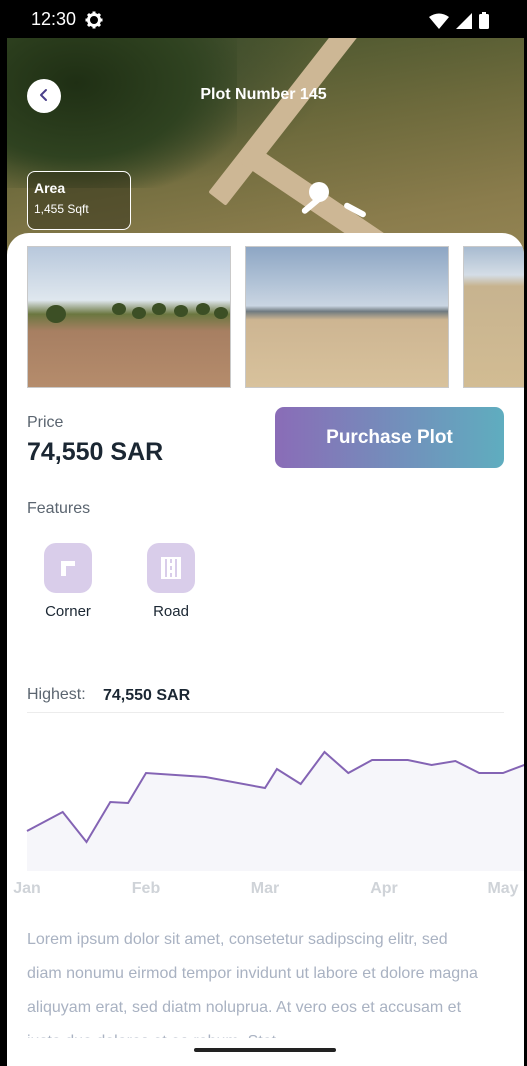  What do you see at coordinates (68, 611) in the screenshot?
I see `feature-label: Corner` at bounding box center [68, 611].